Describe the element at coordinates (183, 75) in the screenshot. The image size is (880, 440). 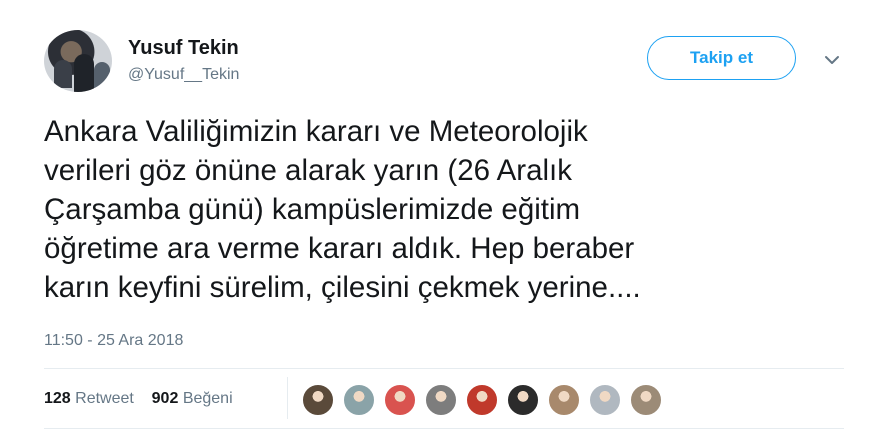
I see `user-handle: @Yusuf__Tekin` at that location.